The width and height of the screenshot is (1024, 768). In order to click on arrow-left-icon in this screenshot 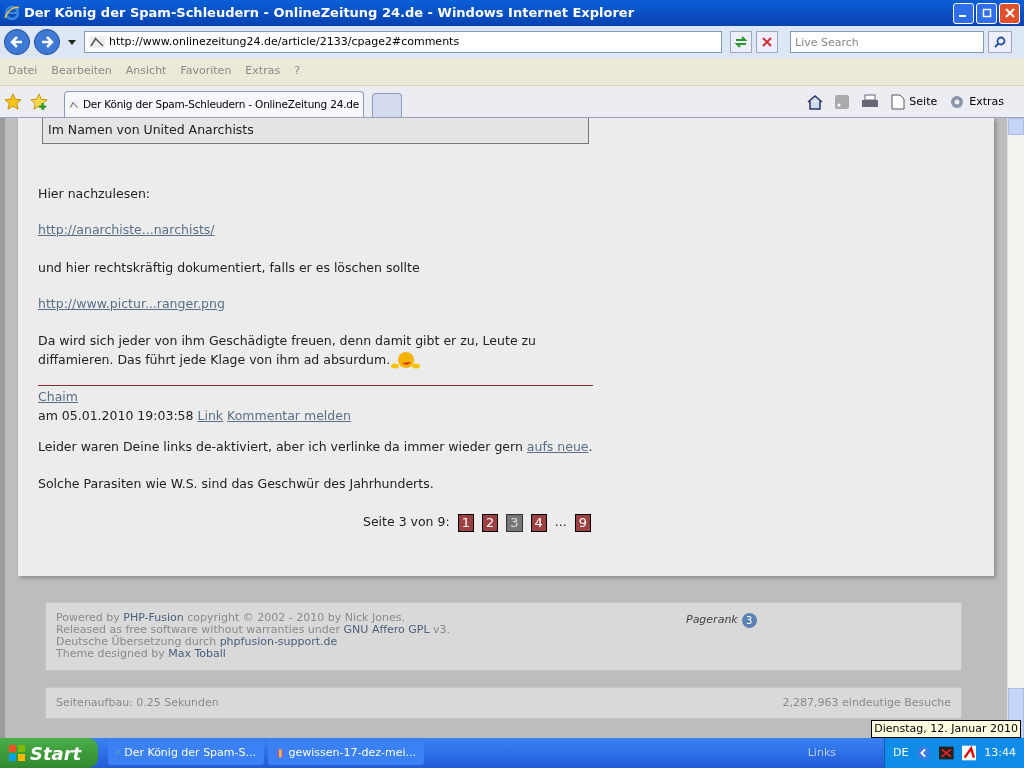, I will do `click(17, 42)`.